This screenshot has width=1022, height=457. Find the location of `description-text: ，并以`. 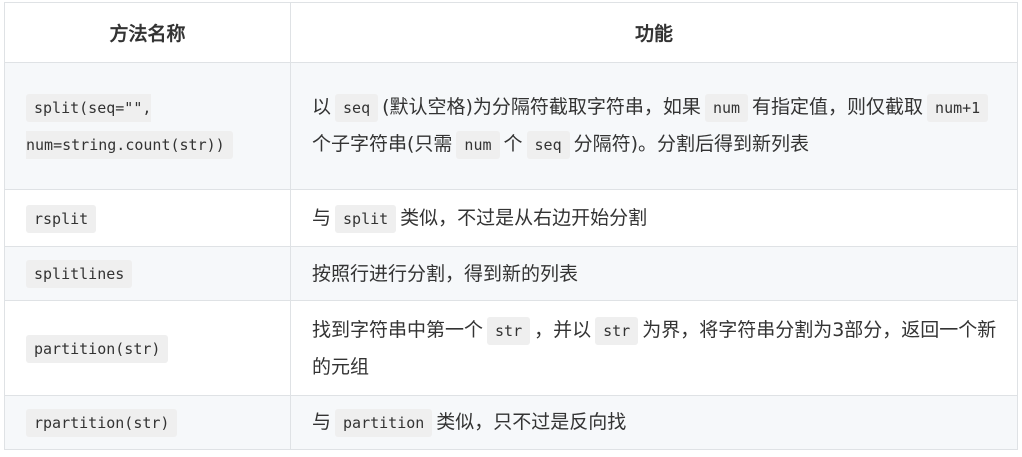

description-text: ，并以 is located at coordinates (563, 329).